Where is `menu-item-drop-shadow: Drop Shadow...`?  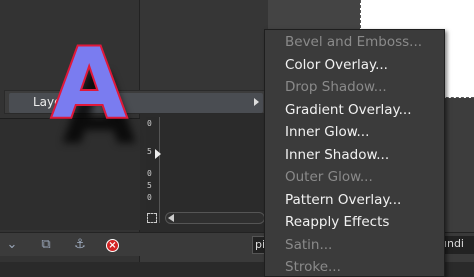 menu-item-drop-shadow: Drop Shadow... is located at coordinates (336, 87).